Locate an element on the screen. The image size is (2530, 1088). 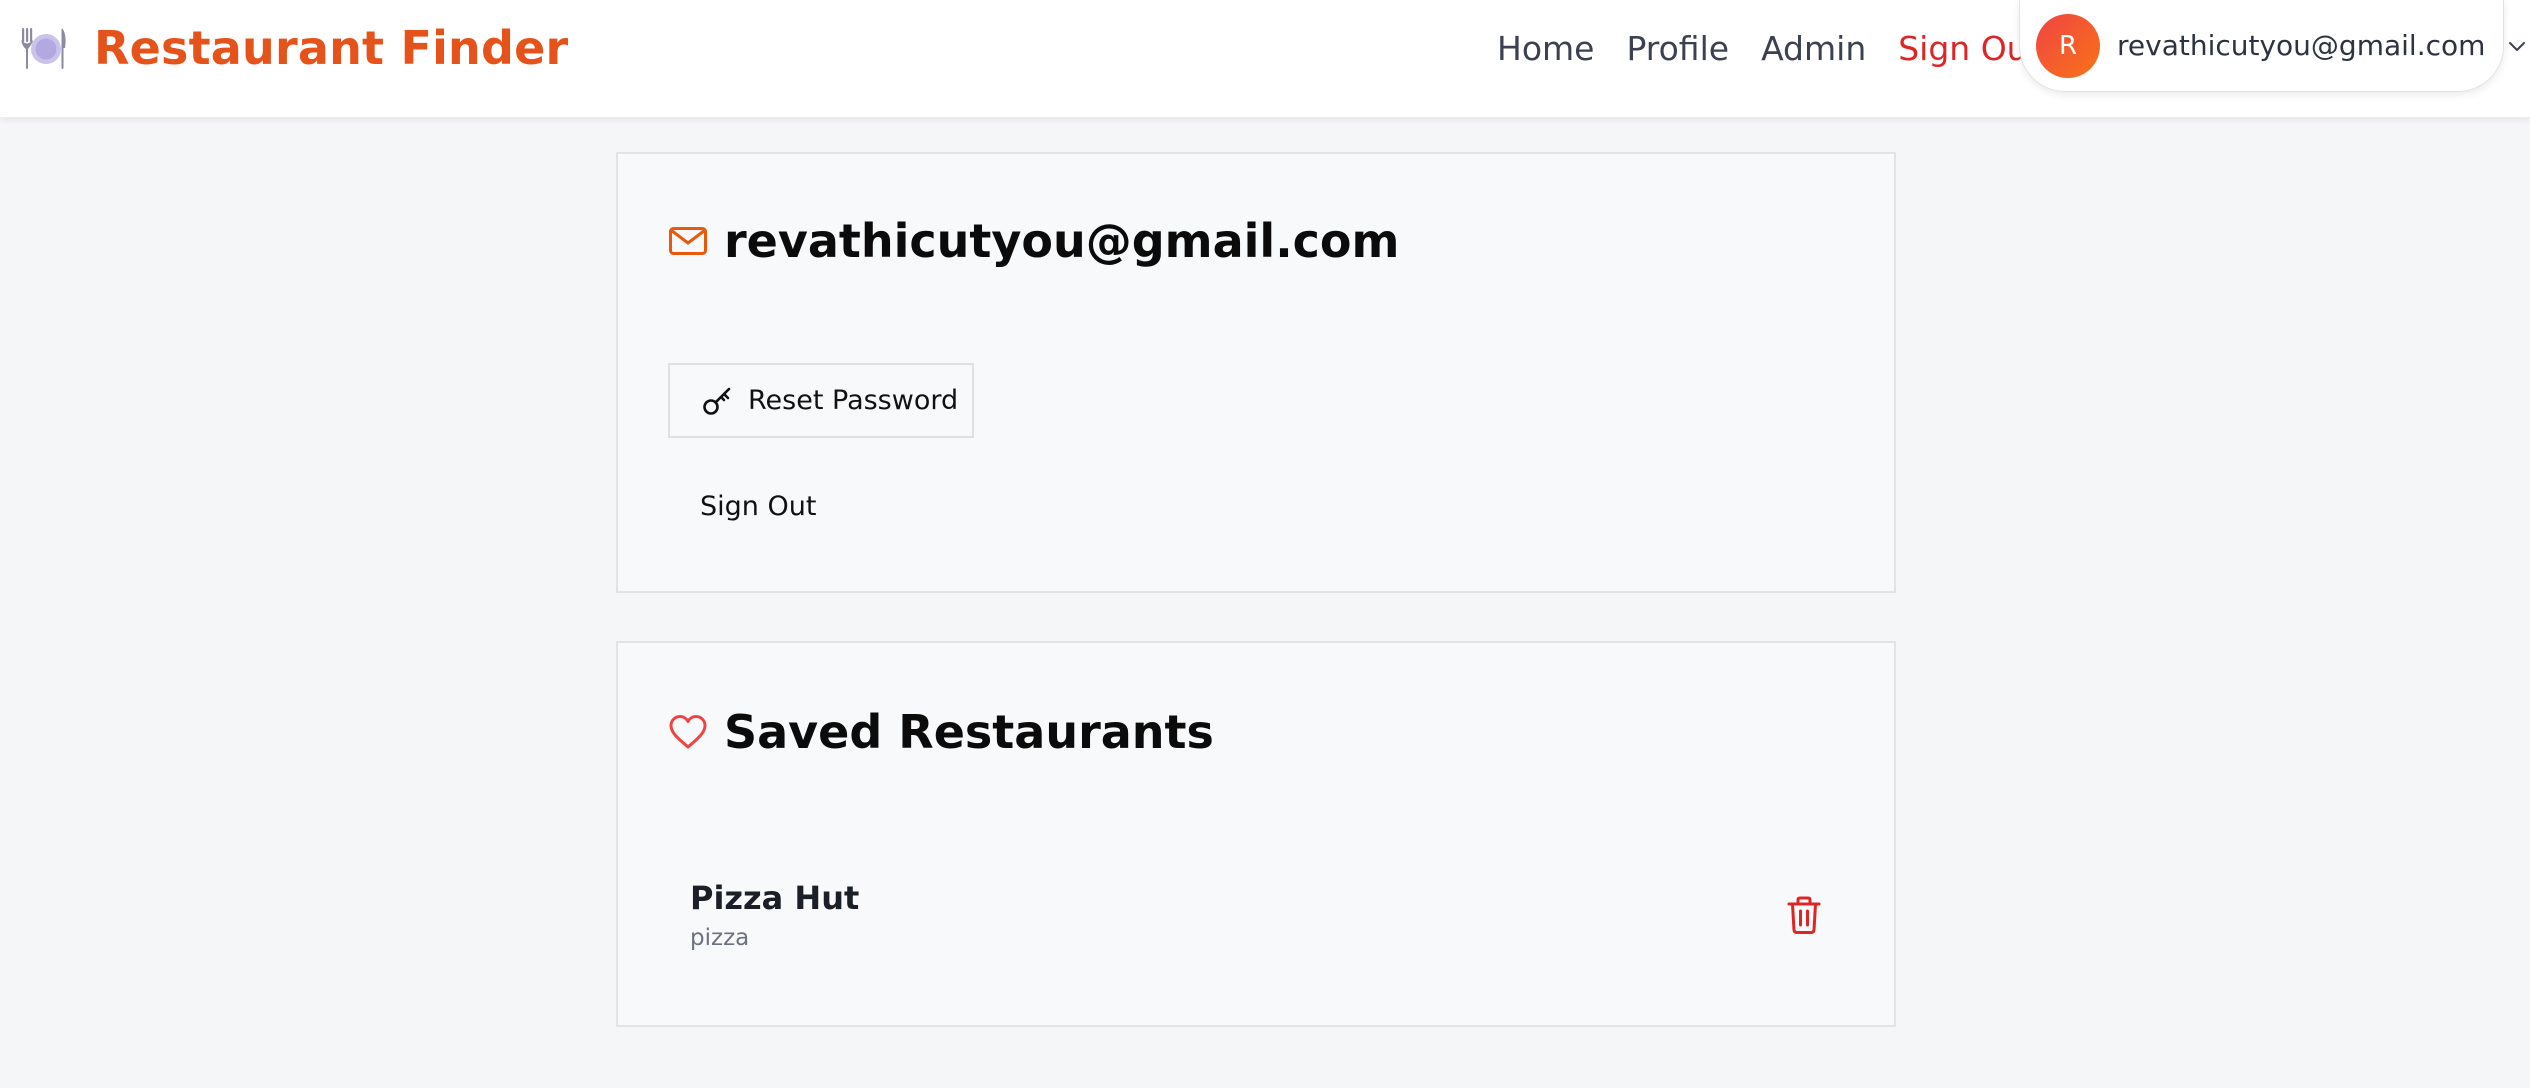
reset-password-button: Reset Password is located at coordinates (821, 400).